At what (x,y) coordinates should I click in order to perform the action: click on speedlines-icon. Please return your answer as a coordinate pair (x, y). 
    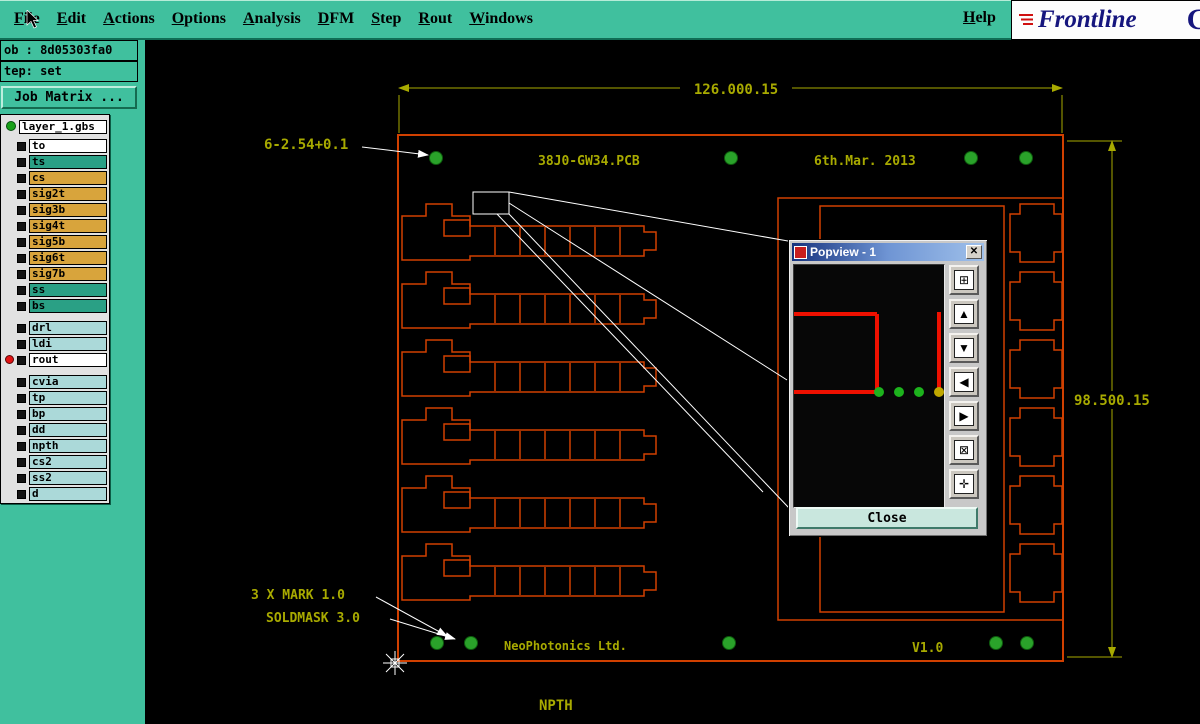
    Looking at the image, I should click on (1026, 19).